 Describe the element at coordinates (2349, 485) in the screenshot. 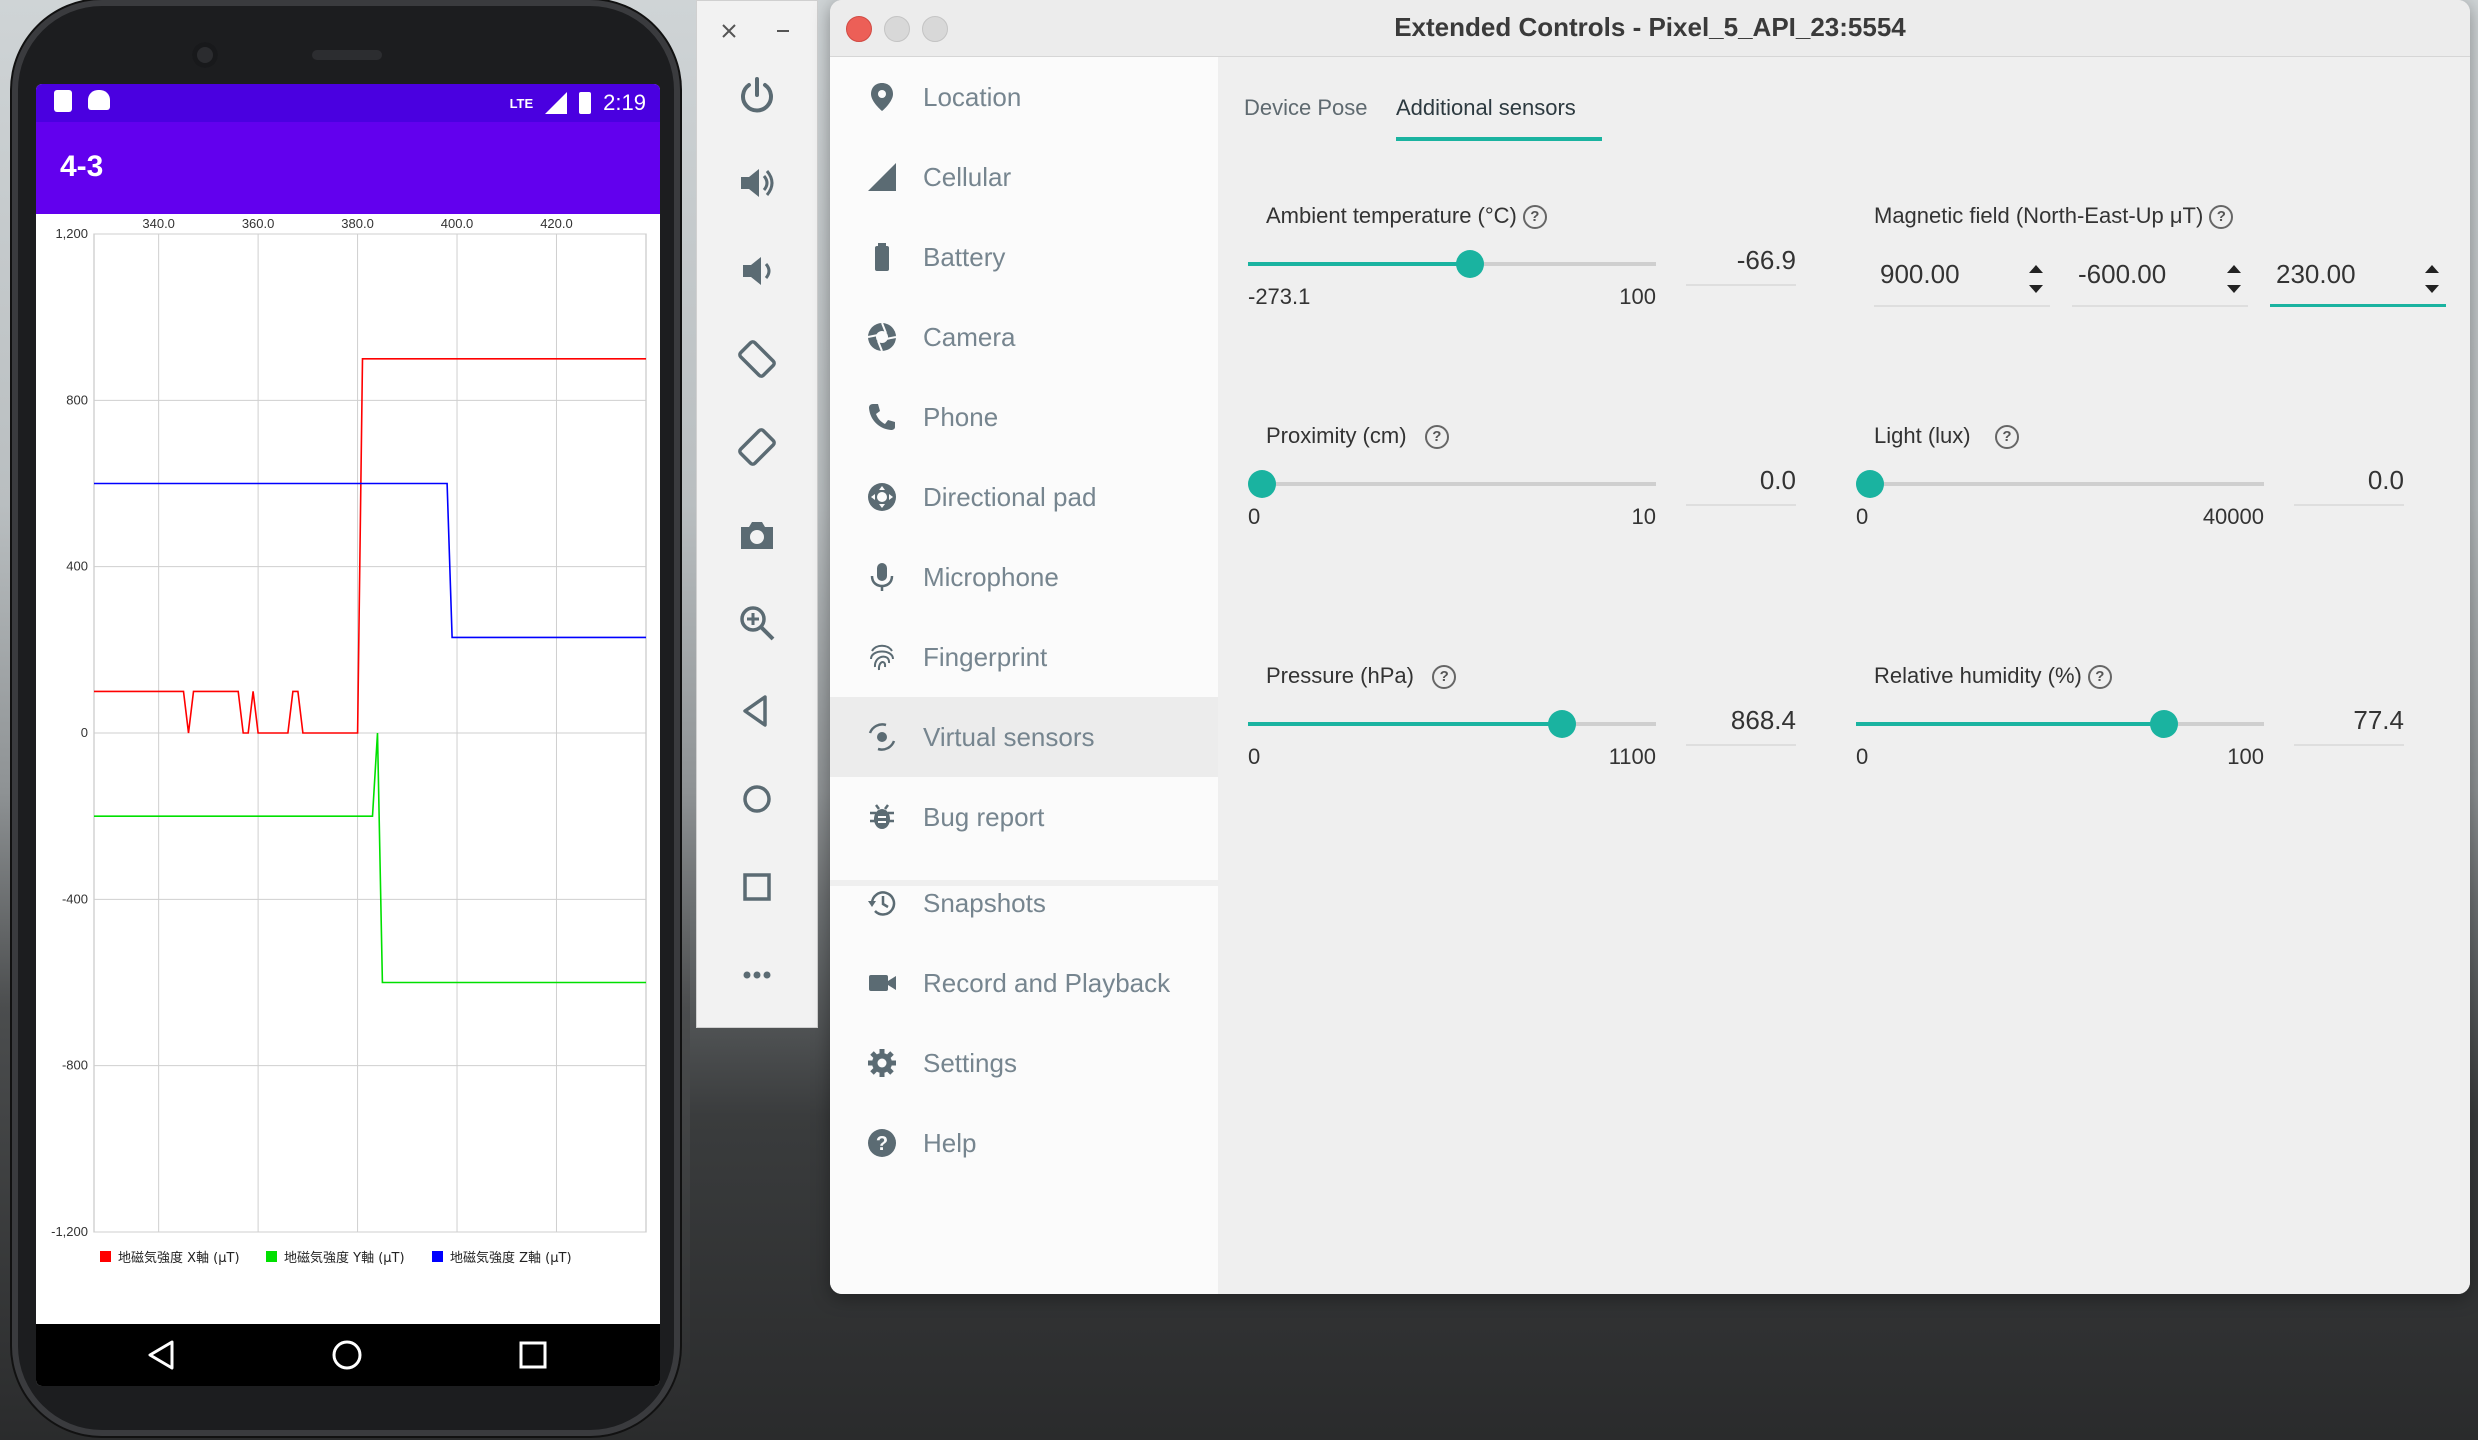

I see `light-value: 0.0` at that location.